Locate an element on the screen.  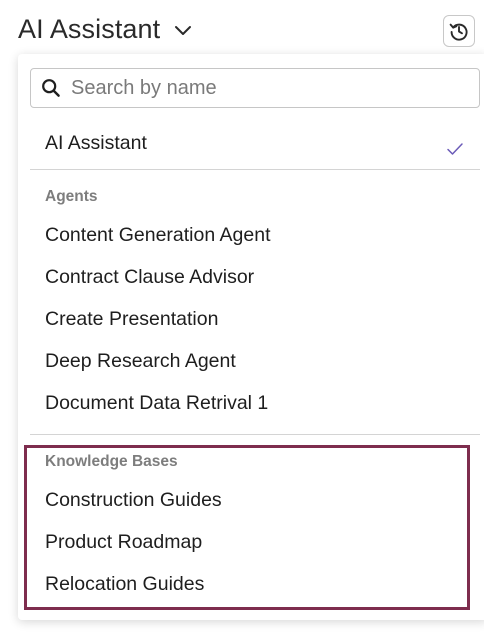
history-button is located at coordinates (459, 31).